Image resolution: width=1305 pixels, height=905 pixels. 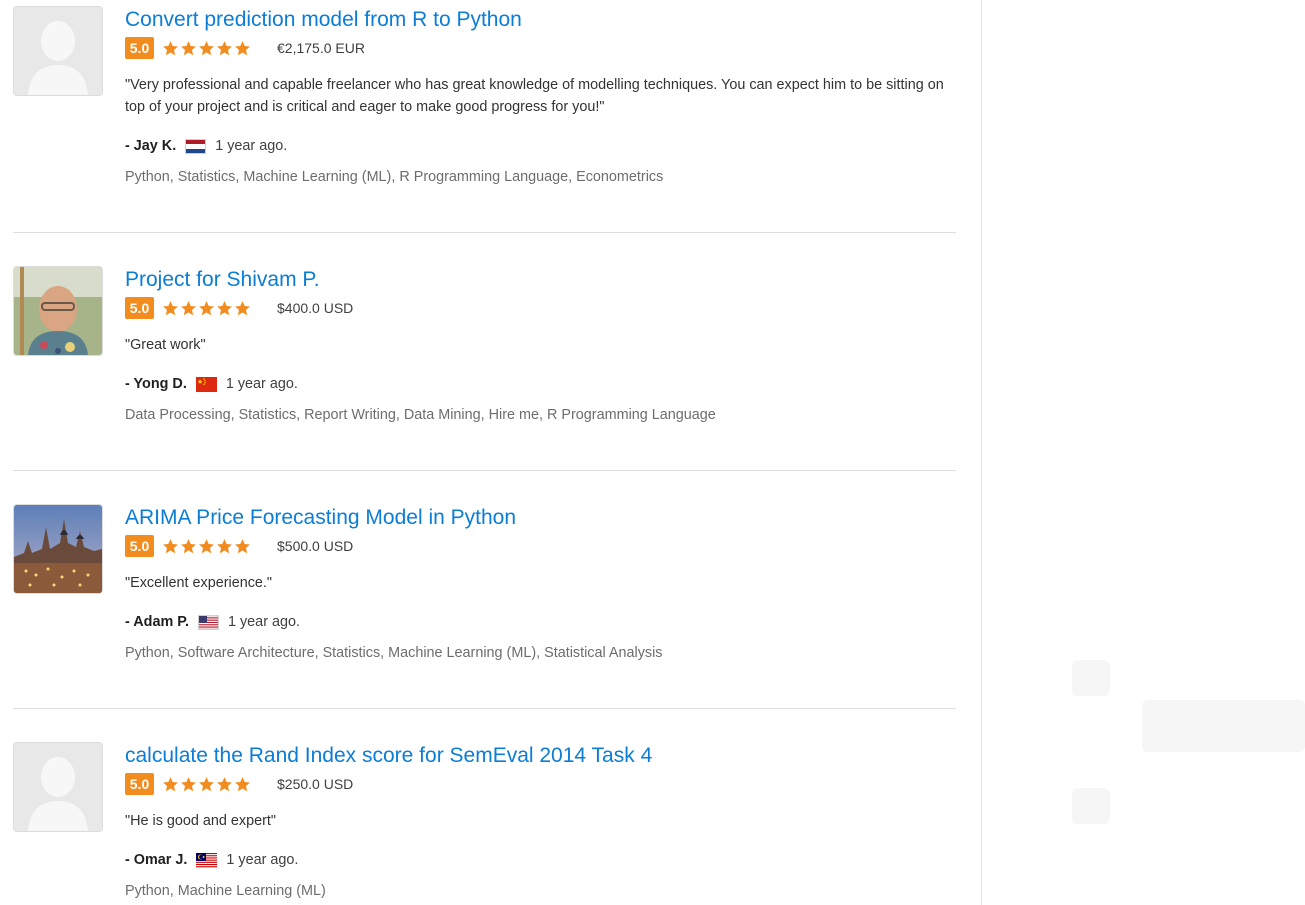 What do you see at coordinates (201, 821) in the screenshot?
I see `review-quote: "He is good and expert"` at bounding box center [201, 821].